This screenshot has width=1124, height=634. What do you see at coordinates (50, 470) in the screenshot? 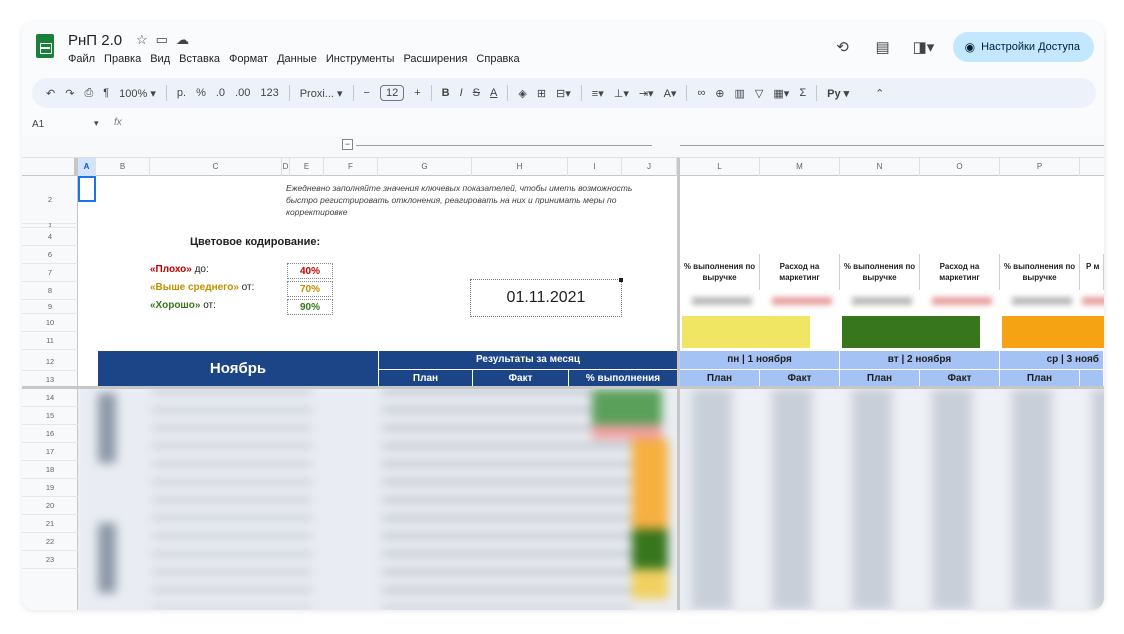
I see `row-header: 18` at bounding box center [50, 470].